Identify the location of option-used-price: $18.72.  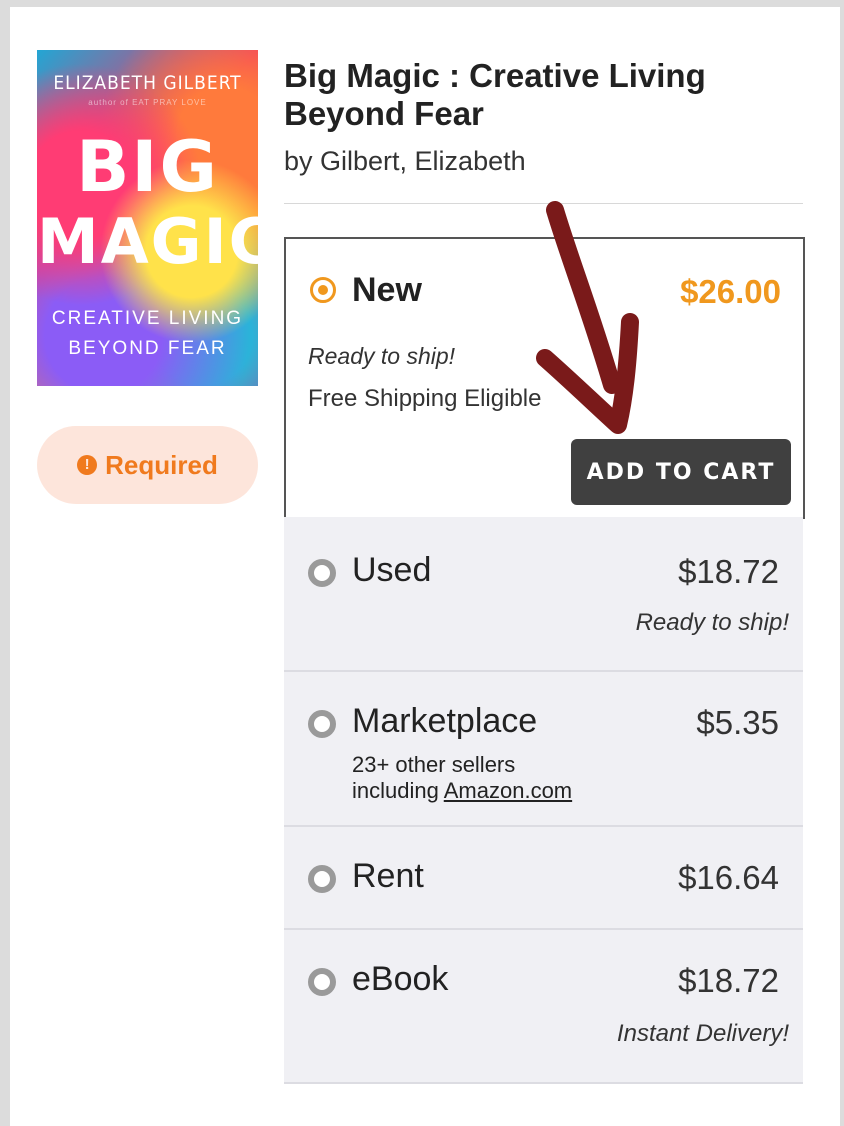
(728, 571).